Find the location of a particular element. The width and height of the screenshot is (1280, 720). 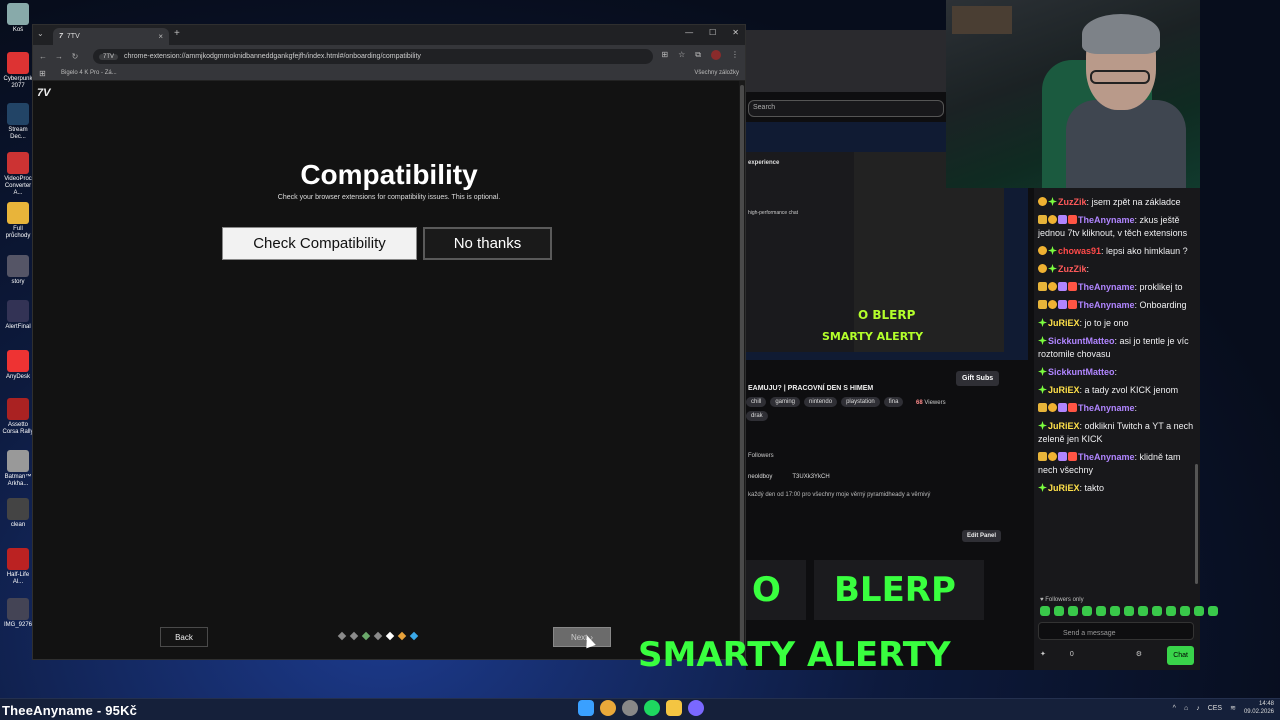

tray-chevron-icon: ^ is located at coordinates (1174, 708).